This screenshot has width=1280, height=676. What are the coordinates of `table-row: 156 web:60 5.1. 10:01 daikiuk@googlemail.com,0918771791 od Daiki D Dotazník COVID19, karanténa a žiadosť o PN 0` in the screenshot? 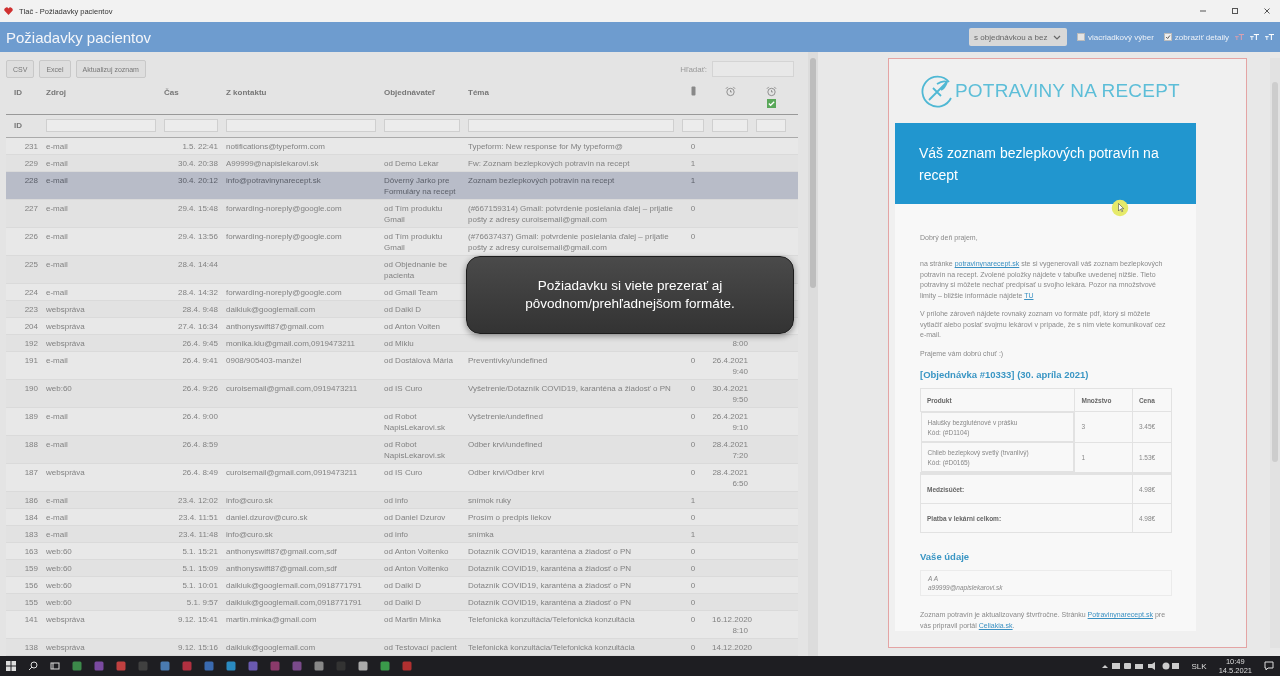 It's located at (402, 585).